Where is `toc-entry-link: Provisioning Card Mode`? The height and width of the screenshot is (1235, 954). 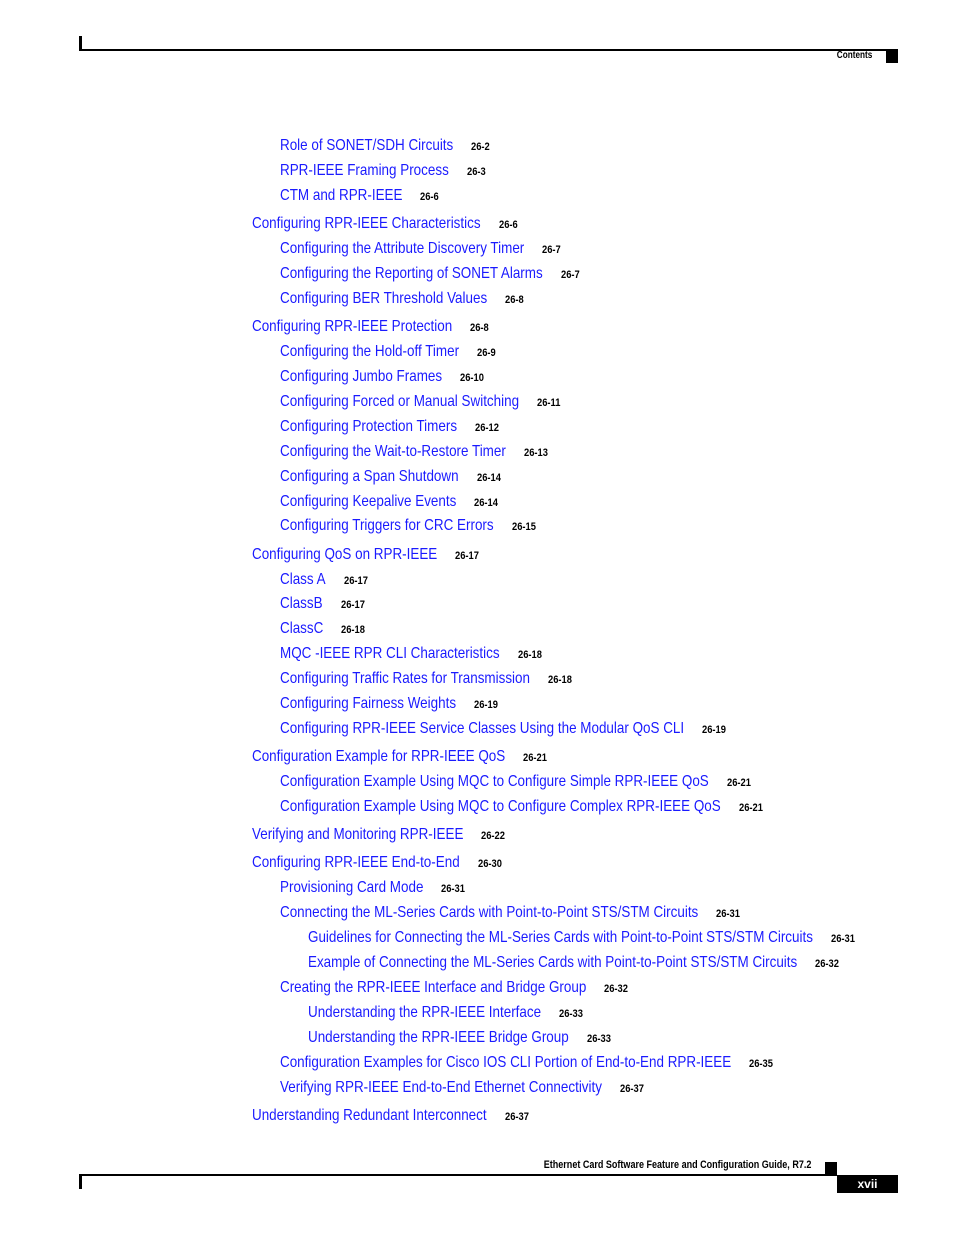
toc-entry-link: Provisioning Card Mode is located at coordinates (351, 888).